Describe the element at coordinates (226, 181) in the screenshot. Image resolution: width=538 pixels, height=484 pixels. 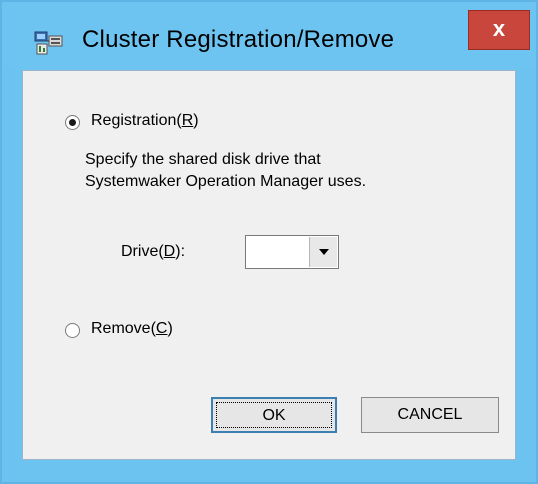
I see `registration-description-line2: Systemwaker Operation Manager uses.` at that location.